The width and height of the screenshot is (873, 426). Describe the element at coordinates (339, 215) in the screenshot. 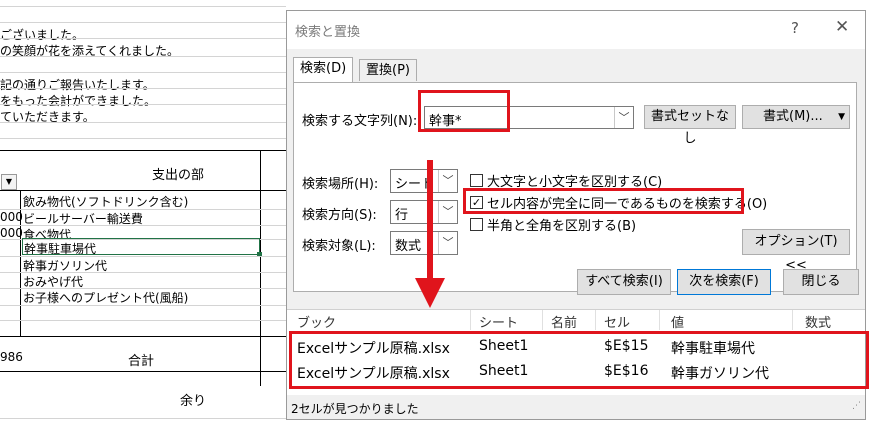

I see `direction-label: 検索方向(S):` at that location.